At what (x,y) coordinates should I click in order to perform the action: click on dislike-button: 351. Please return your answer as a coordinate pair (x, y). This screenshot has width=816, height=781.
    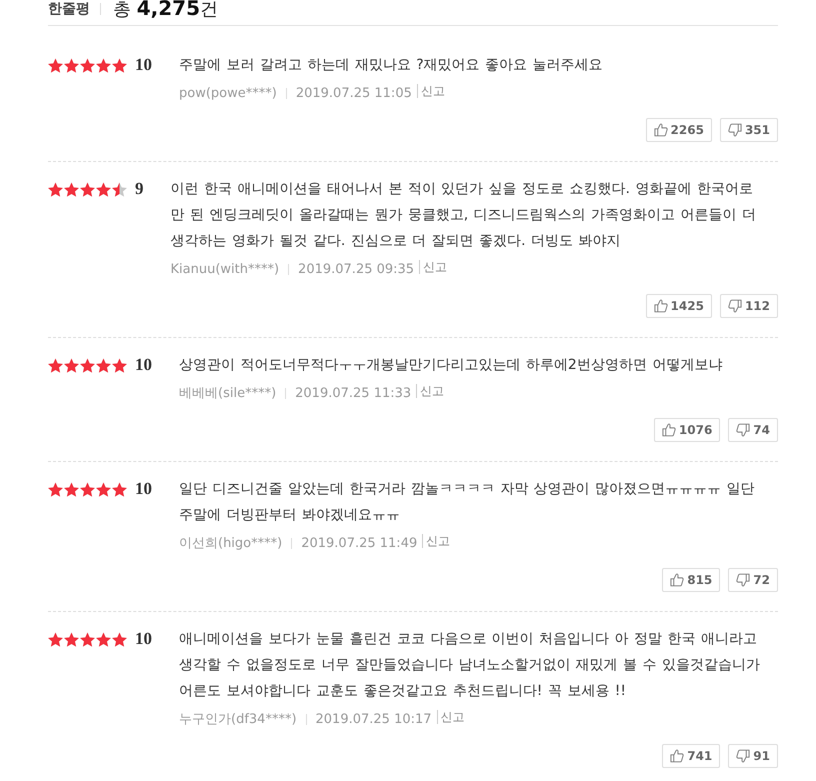
    Looking at the image, I should click on (749, 130).